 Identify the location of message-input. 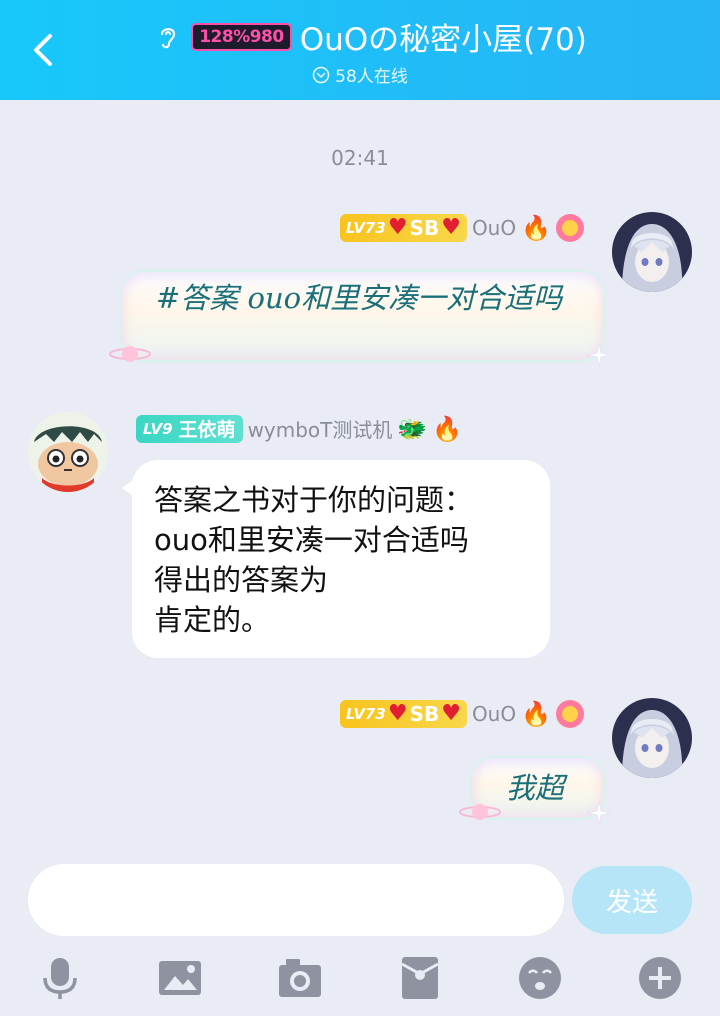
(296, 900).